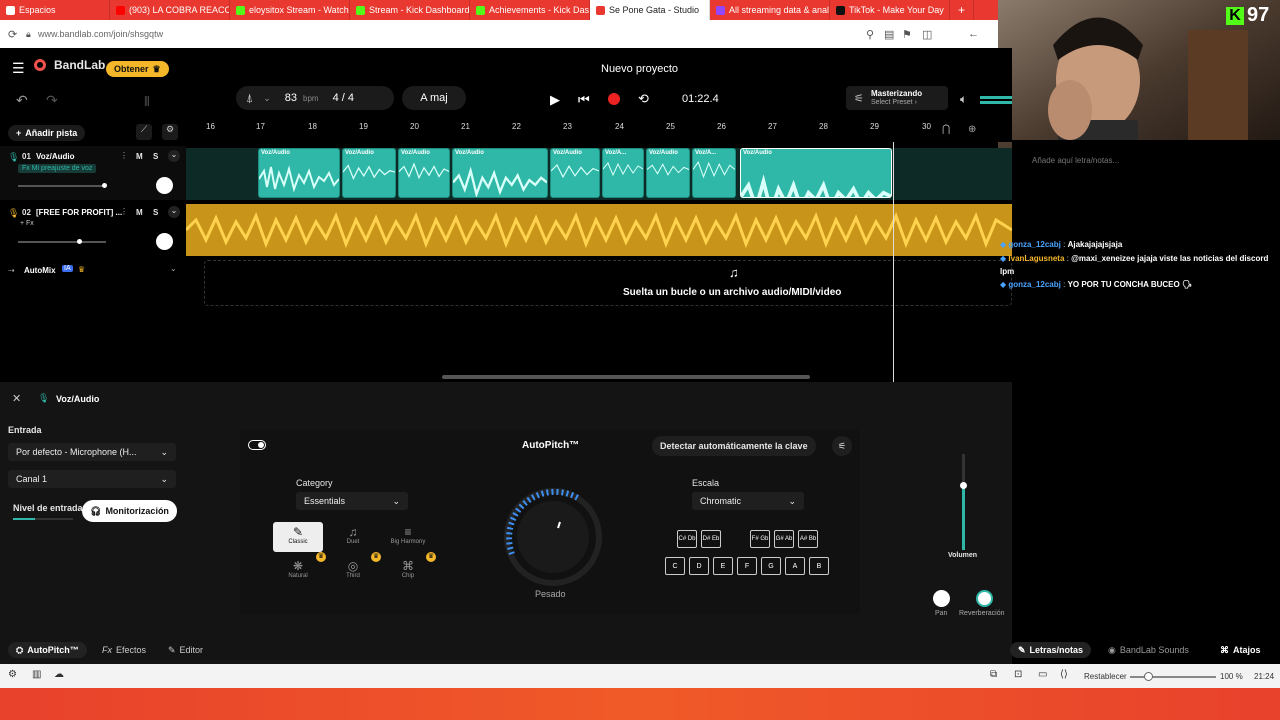 The image size is (1280, 720). I want to click on redo-icon: ↷, so click(52, 100).